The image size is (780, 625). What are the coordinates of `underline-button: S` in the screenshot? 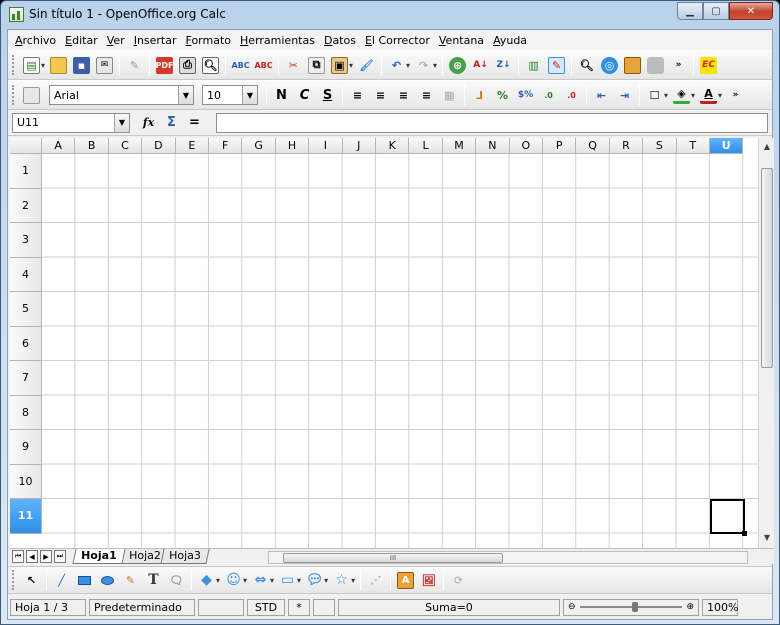 It's located at (327, 95).